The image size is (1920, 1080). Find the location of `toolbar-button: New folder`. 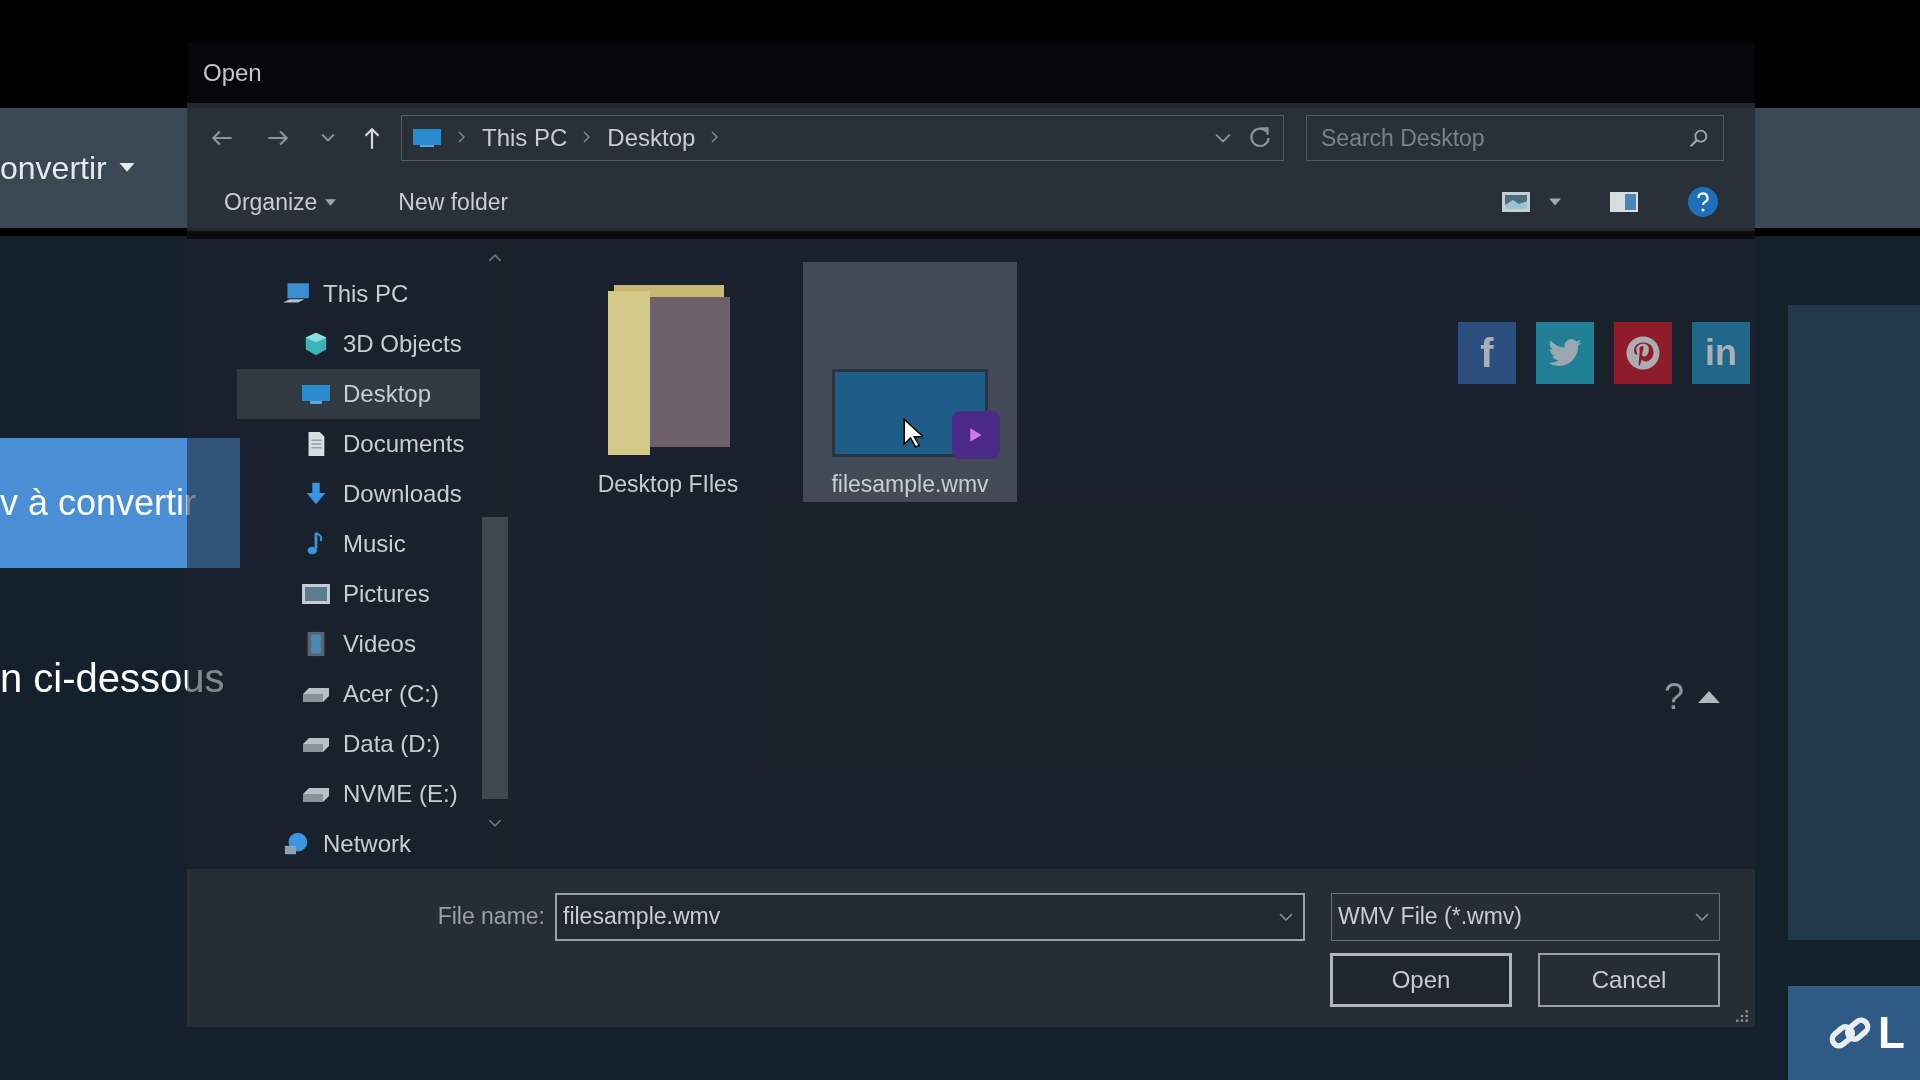

toolbar-button: New folder is located at coordinates (453, 202).